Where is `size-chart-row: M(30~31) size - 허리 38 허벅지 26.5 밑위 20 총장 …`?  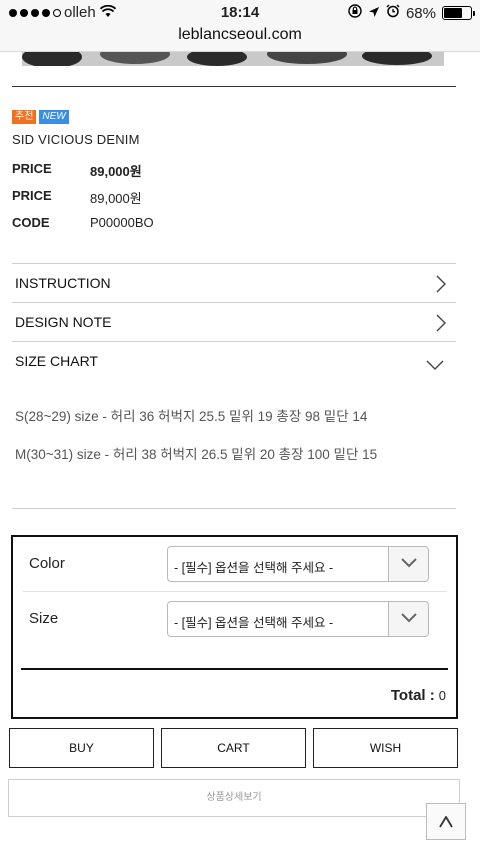
size-chart-row: M(30~31) size - 허리 38 허벅지 26.5 밑위 20 총장 … is located at coordinates (196, 454).